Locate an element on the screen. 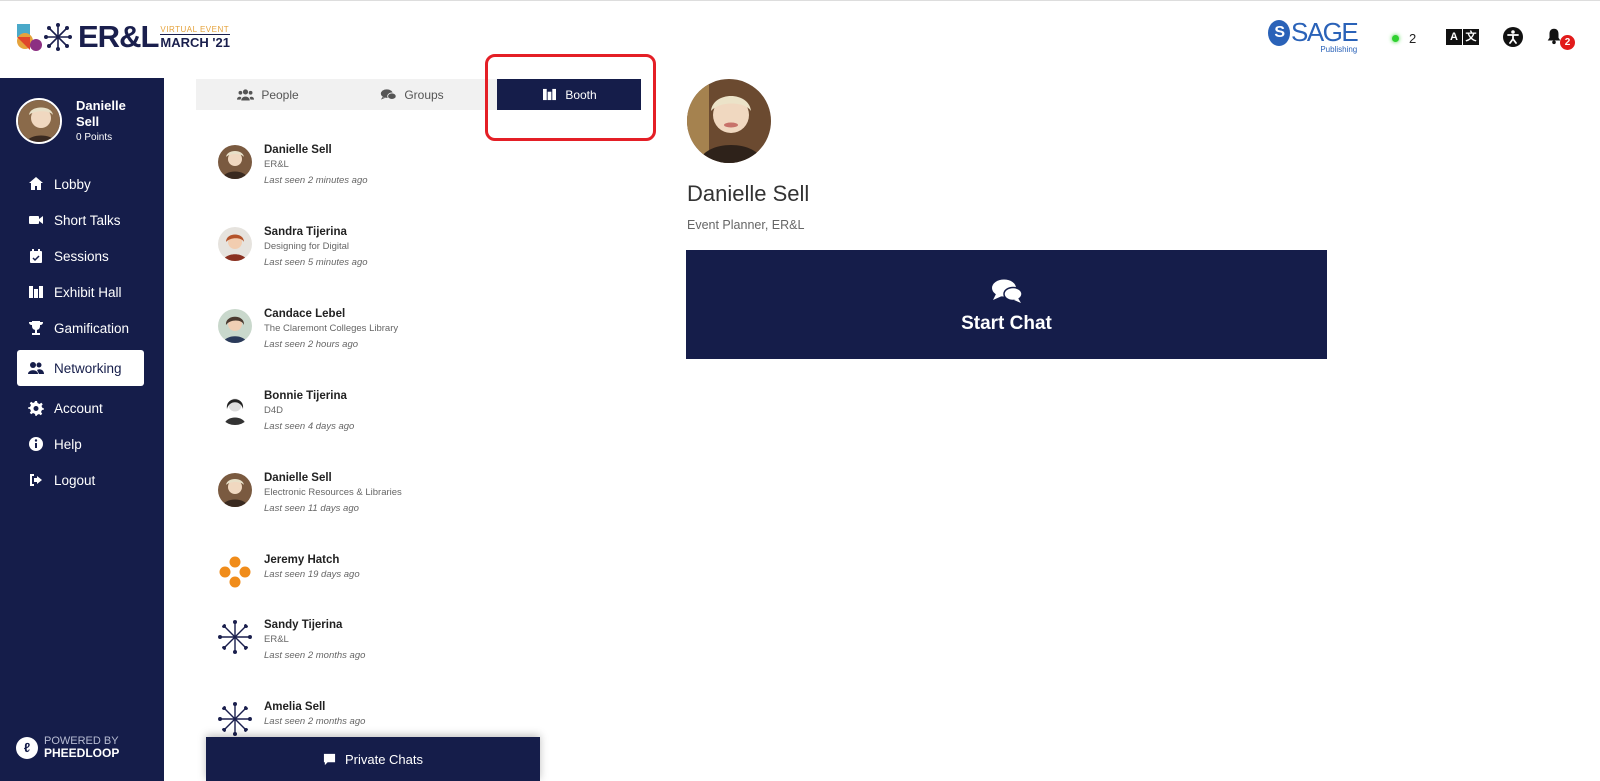  sidebar-item-sessions: Sessions is located at coordinates (82, 256).